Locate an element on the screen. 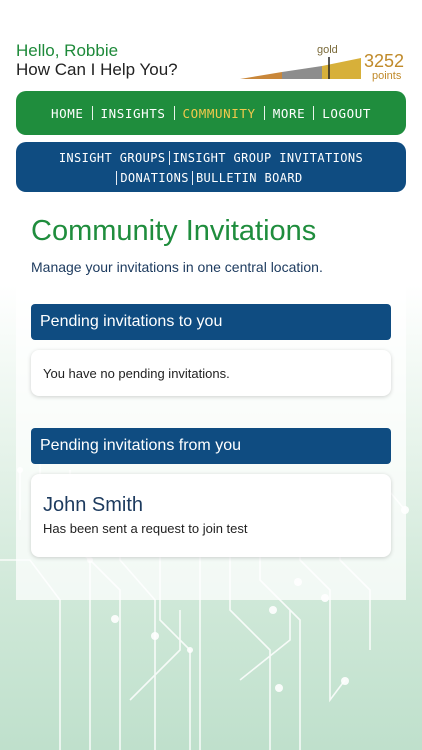 The image size is (422, 750). subnav-bulletin-board: BULLETIN BOARD is located at coordinates (249, 178).